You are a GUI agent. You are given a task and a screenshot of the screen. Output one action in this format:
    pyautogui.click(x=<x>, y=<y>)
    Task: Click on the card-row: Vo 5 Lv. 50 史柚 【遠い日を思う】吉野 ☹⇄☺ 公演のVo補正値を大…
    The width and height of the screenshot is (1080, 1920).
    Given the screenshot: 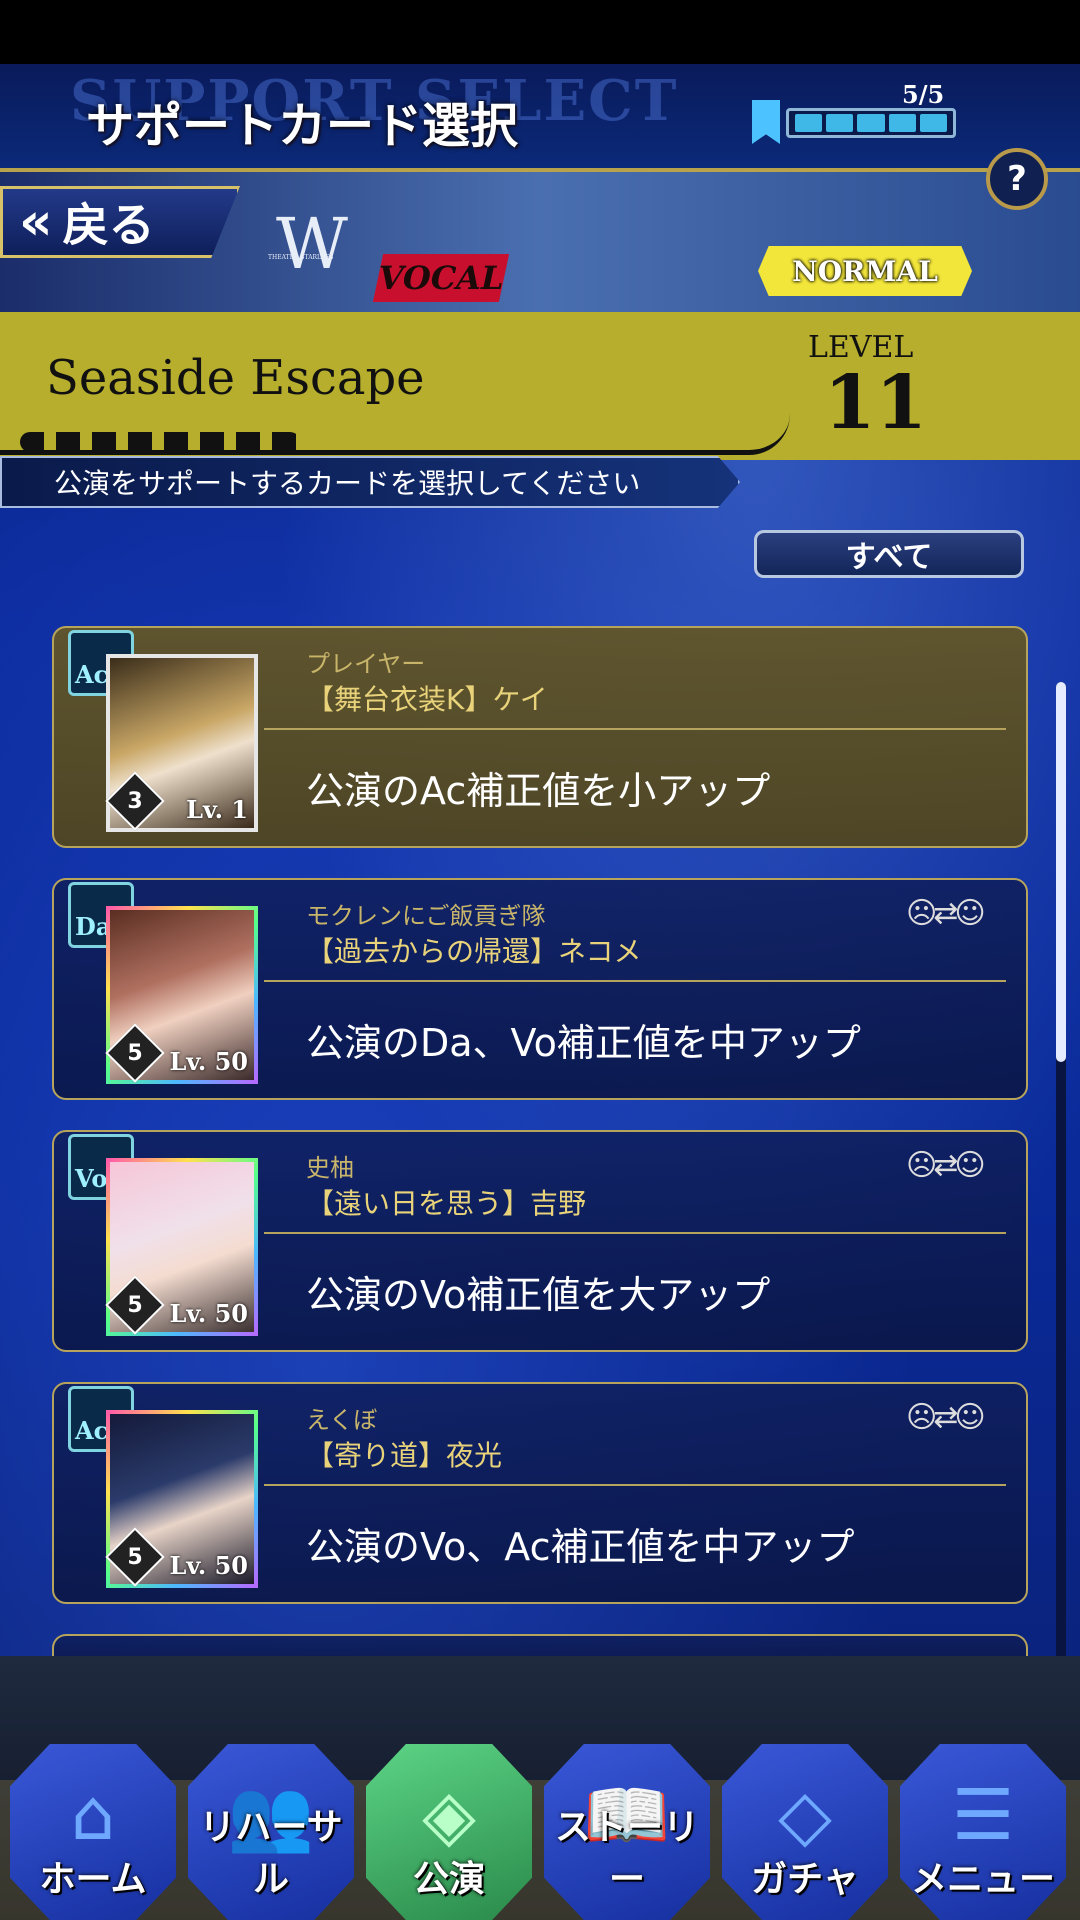 What is the action you would take?
    pyautogui.click(x=540, y=1241)
    